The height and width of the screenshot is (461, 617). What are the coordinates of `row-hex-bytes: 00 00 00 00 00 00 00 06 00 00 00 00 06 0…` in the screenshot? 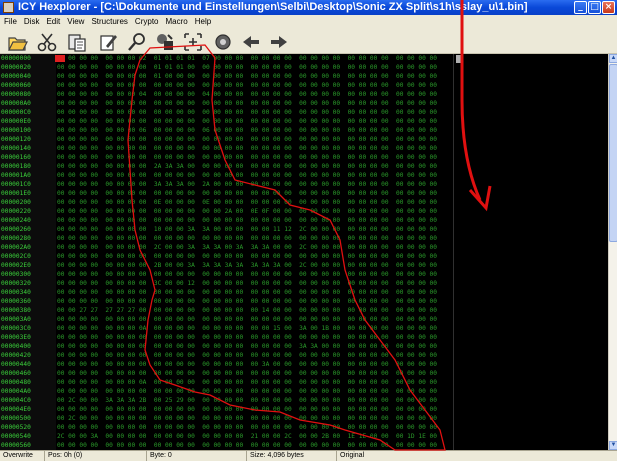 It's located at (247, 131).